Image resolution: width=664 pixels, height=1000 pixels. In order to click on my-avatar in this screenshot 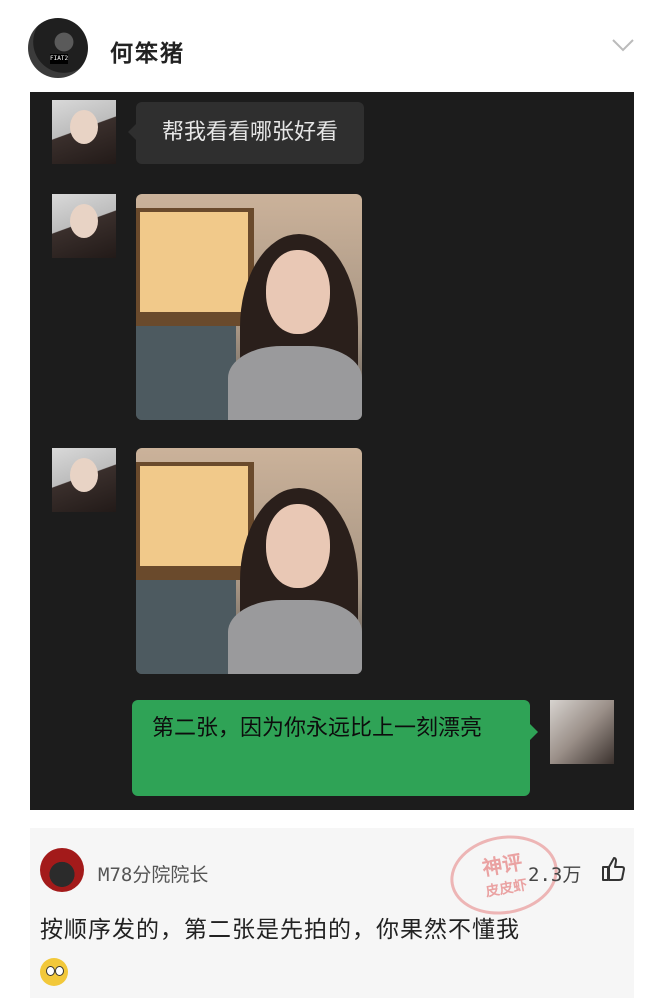, I will do `click(582, 732)`.